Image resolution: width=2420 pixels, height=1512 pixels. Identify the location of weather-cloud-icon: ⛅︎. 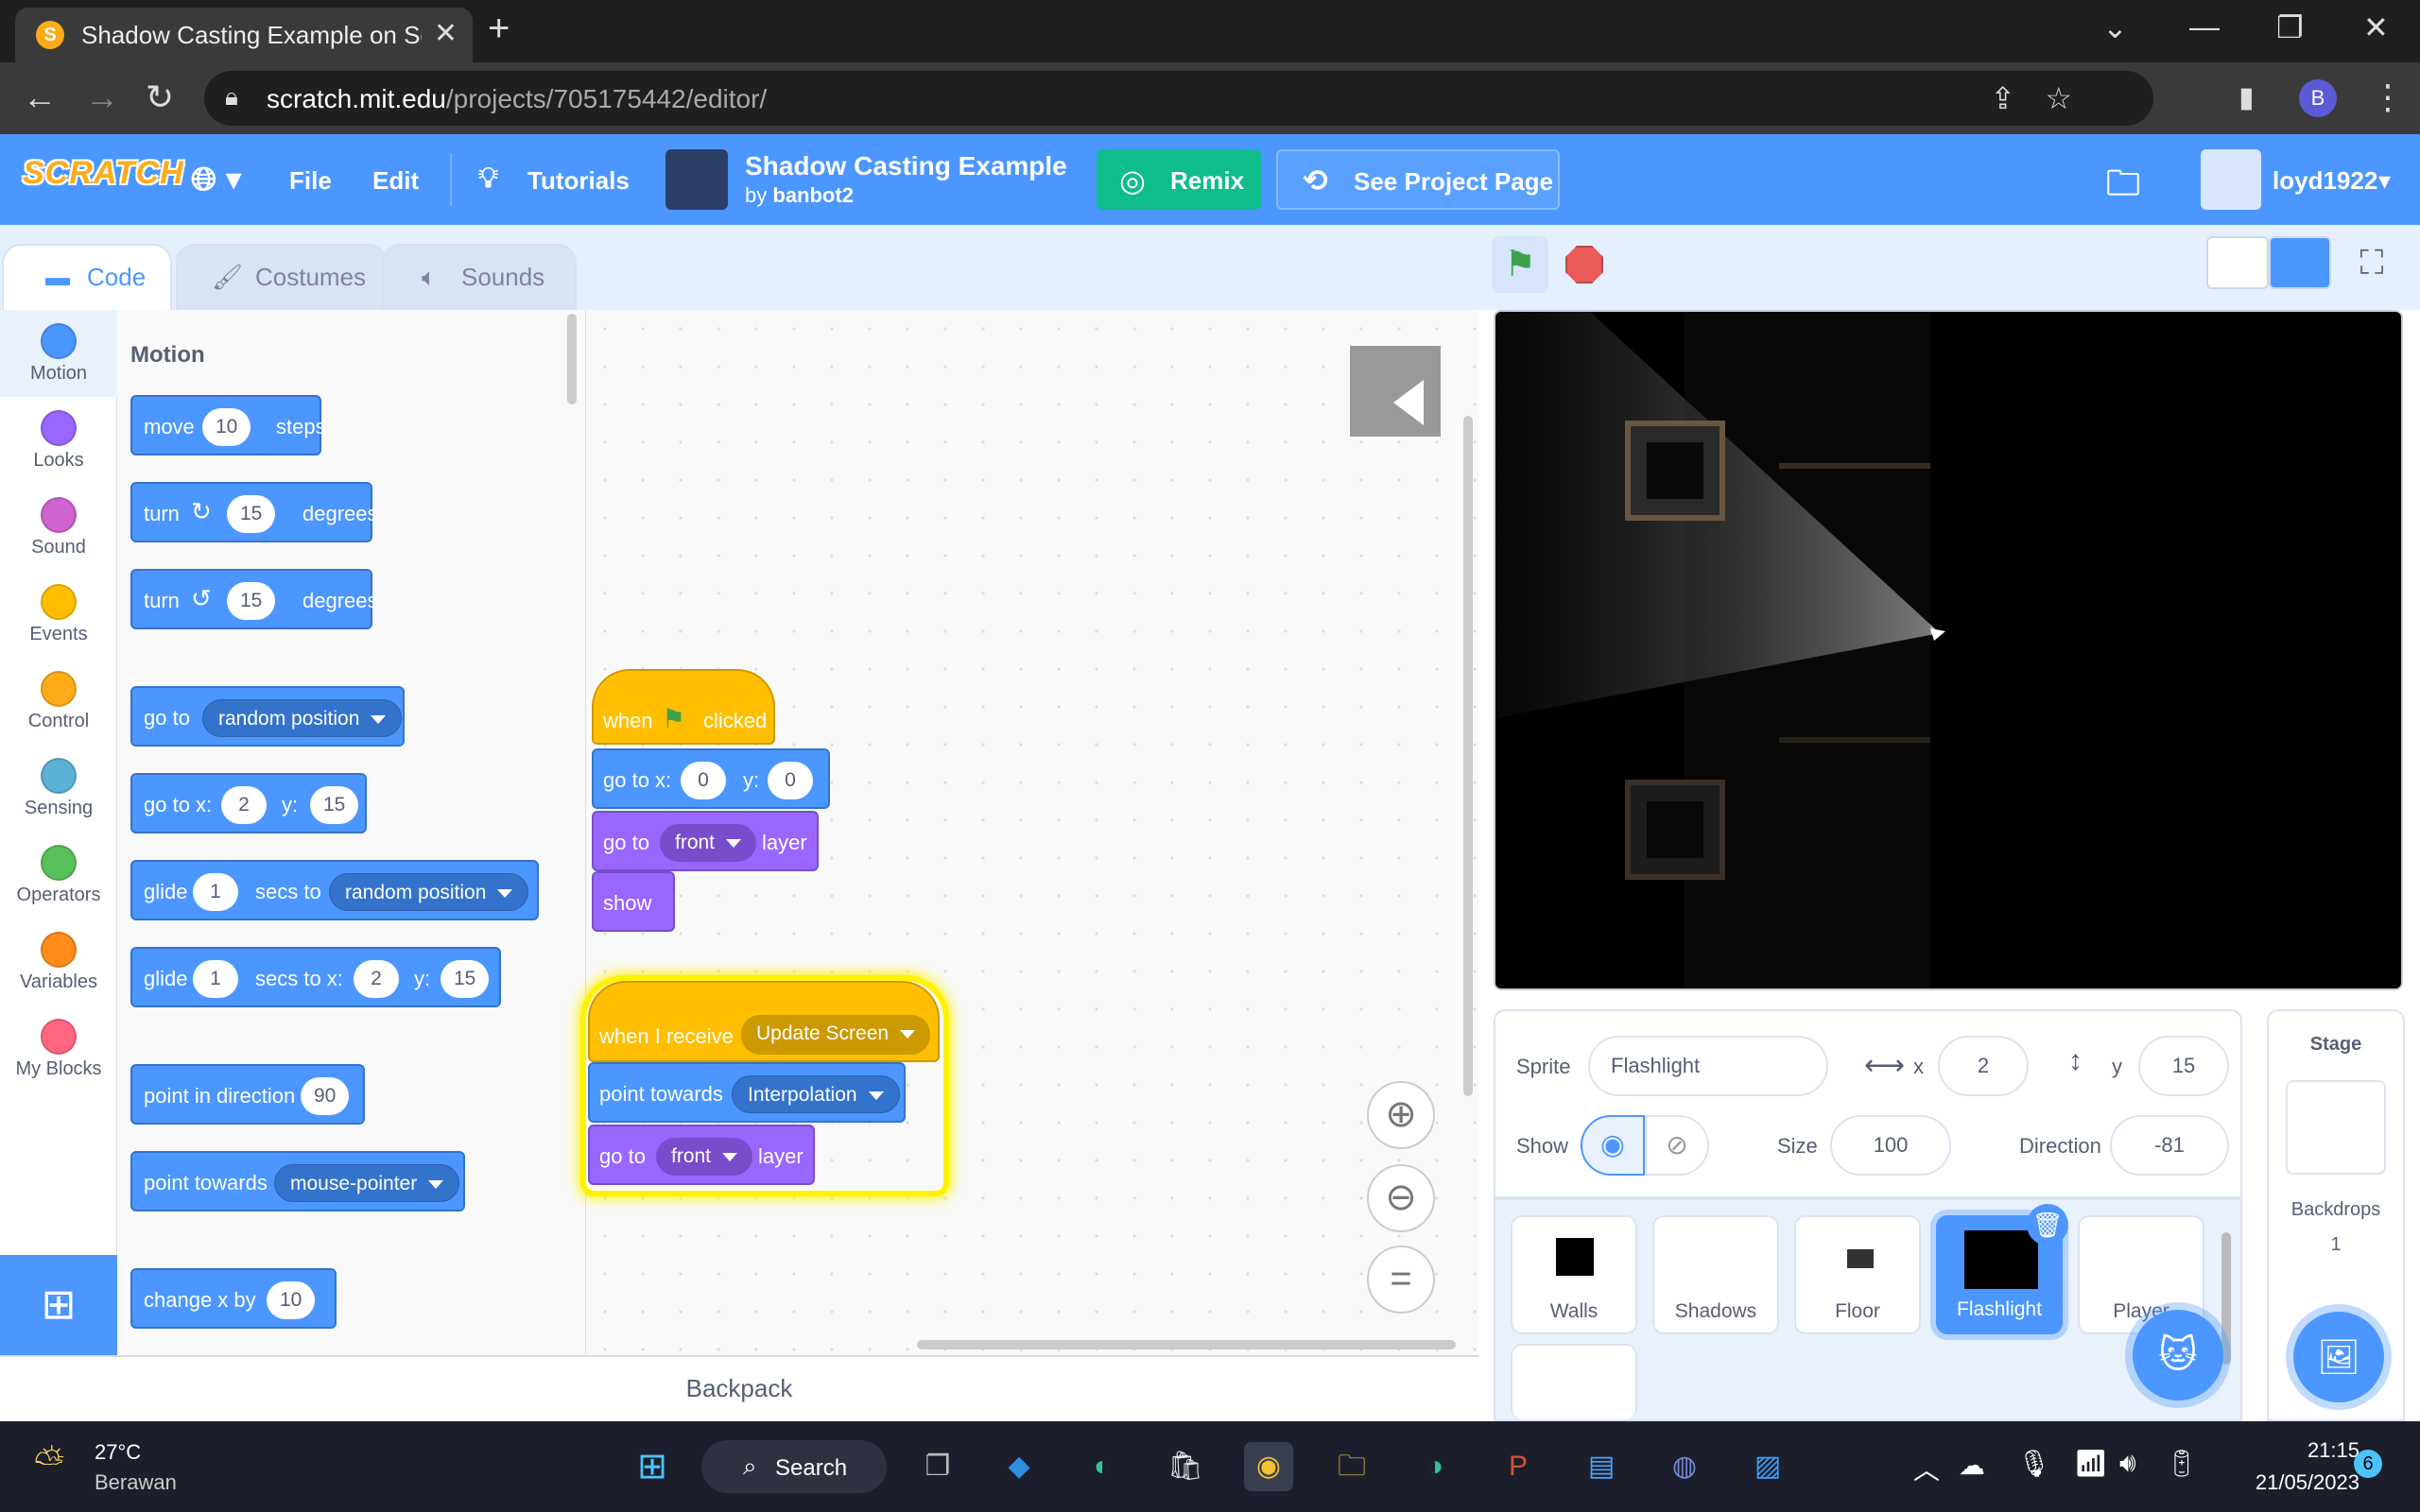
(49, 1463).